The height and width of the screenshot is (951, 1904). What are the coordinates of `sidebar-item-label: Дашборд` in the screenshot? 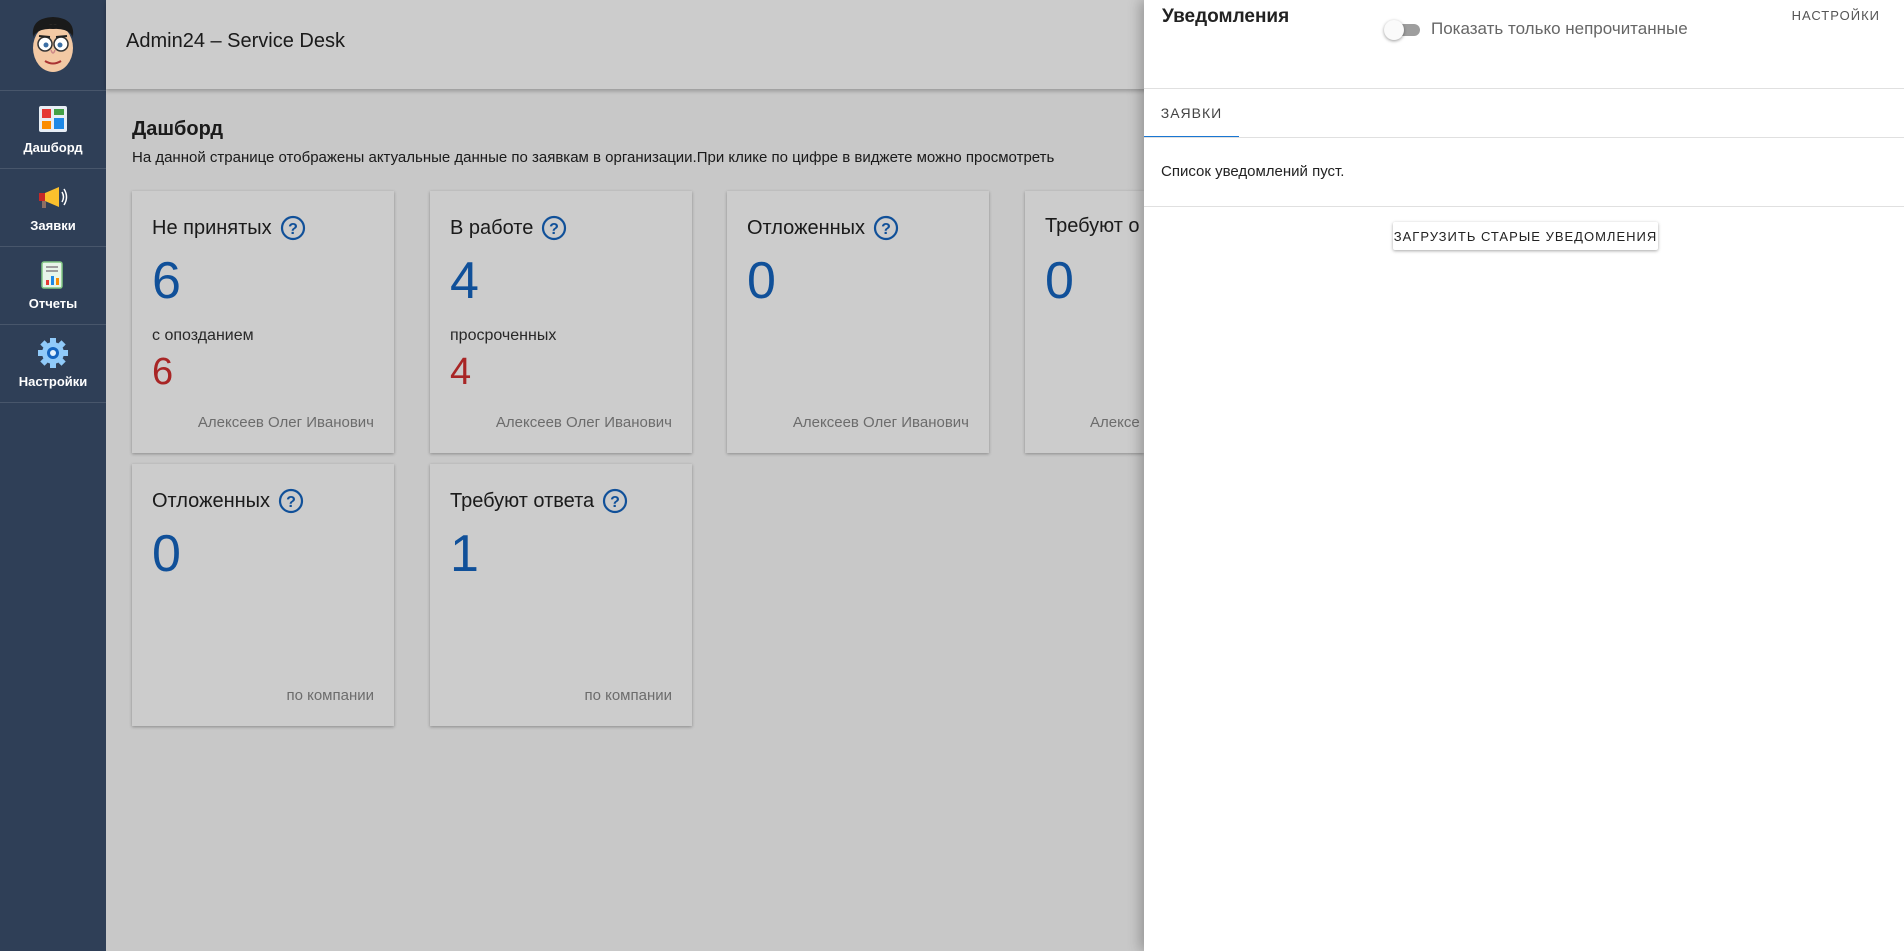 It's located at (53, 147).